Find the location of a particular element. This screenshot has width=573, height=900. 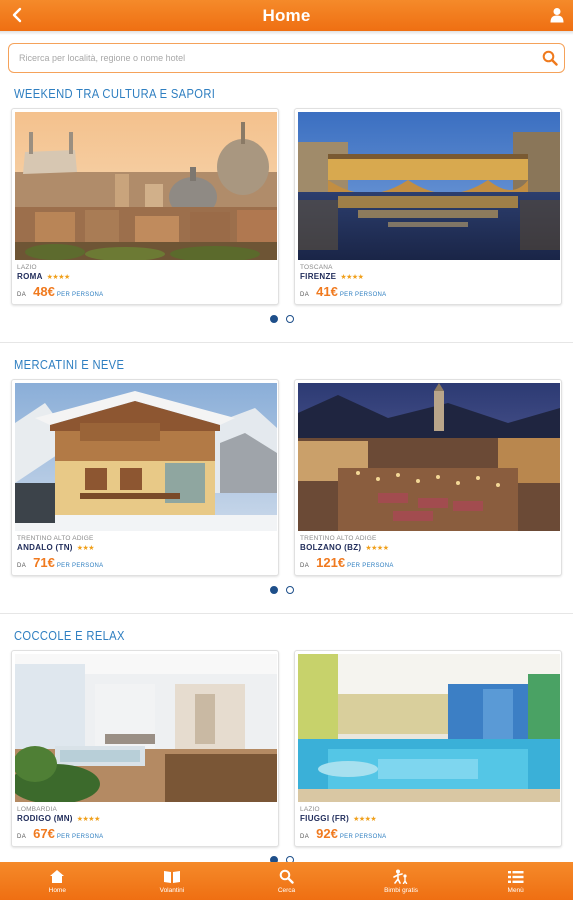

card-city: RODIGO (MN) is located at coordinates (45, 818).